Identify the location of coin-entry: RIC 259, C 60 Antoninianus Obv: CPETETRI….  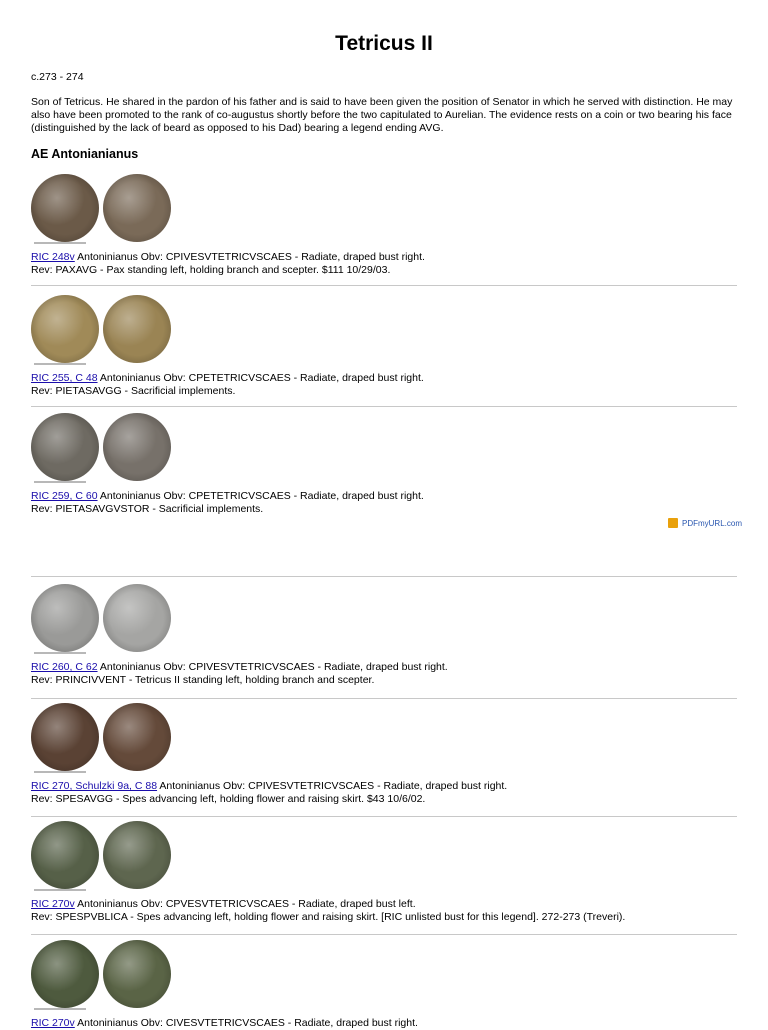
(386, 463).